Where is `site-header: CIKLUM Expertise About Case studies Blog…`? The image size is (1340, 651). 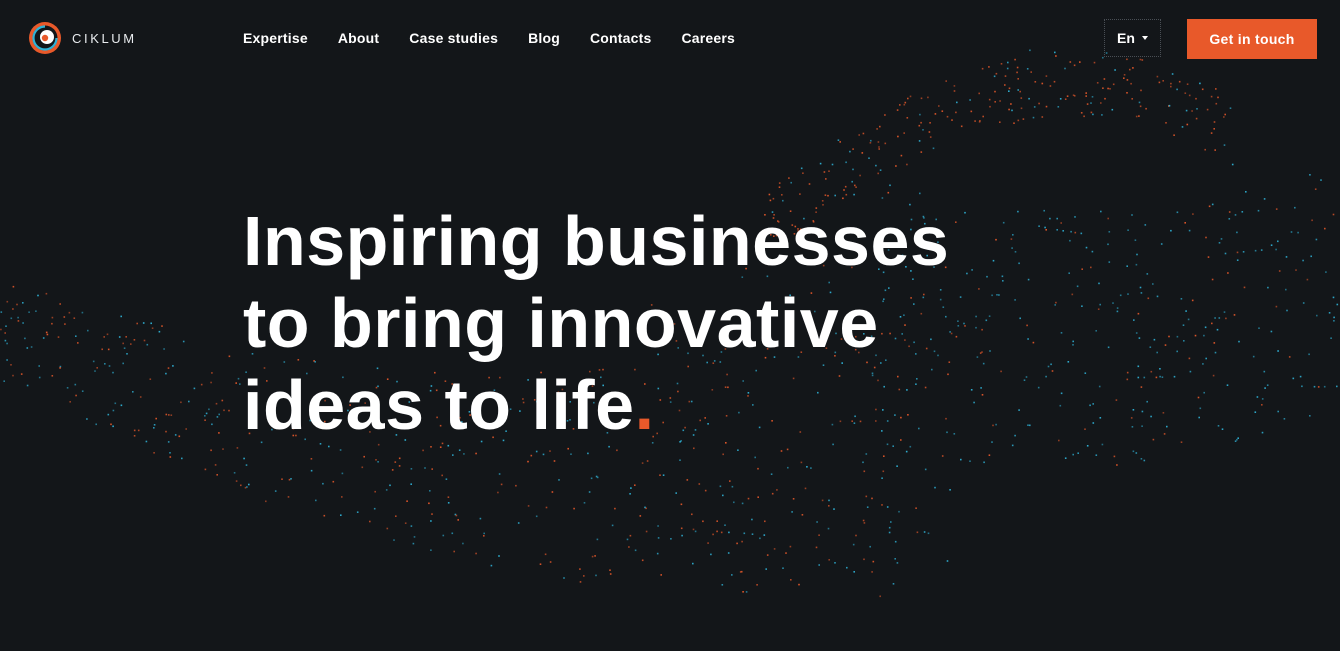 site-header: CIKLUM Expertise About Case studies Blog… is located at coordinates (670, 39).